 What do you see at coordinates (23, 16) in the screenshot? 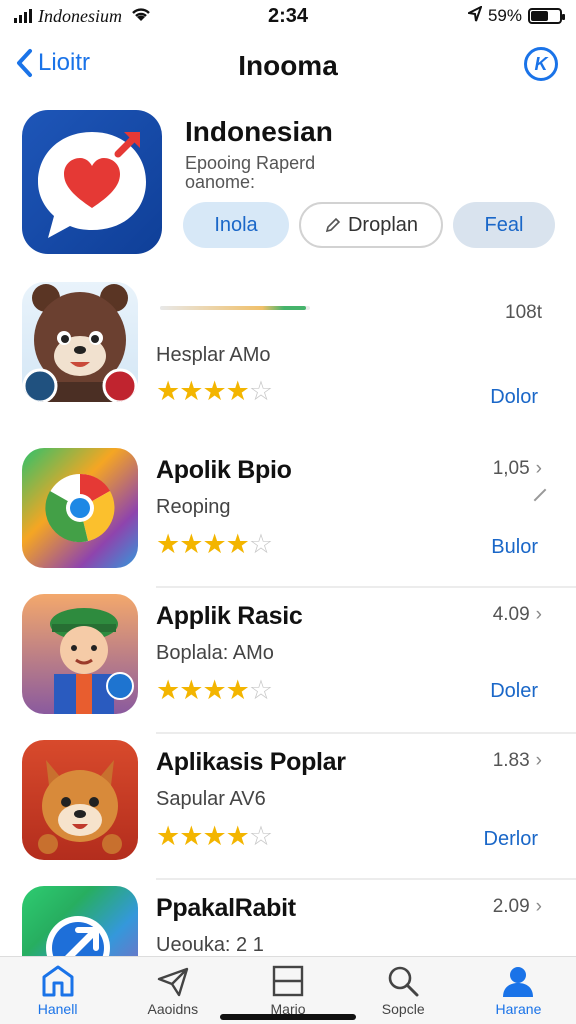
I see `cellular-signal-icon` at bounding box center [23, 16].